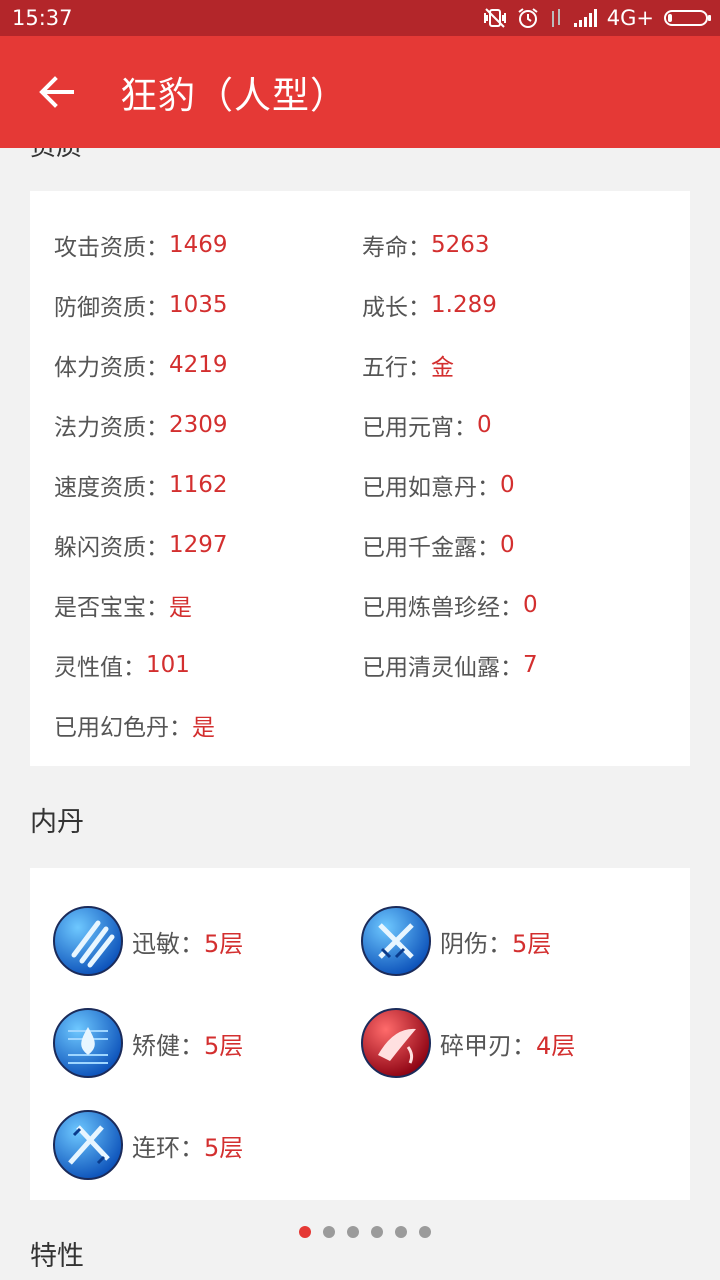  Describe the element at coordinates (198, 245) in the screenshot. I see `qualification-value: 1469` at that location.